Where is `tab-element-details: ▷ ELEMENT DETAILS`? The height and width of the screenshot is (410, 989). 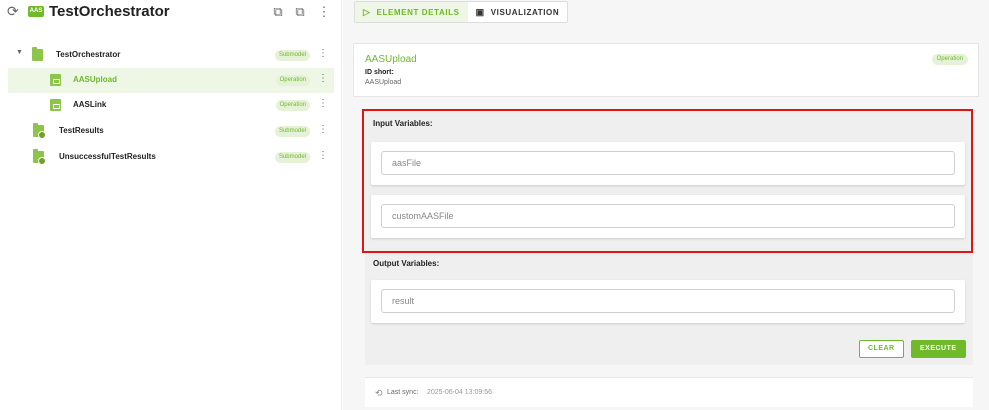
tab-element-details: ▷ ELEMENT DETAILS is located at coordinates (411, 12).